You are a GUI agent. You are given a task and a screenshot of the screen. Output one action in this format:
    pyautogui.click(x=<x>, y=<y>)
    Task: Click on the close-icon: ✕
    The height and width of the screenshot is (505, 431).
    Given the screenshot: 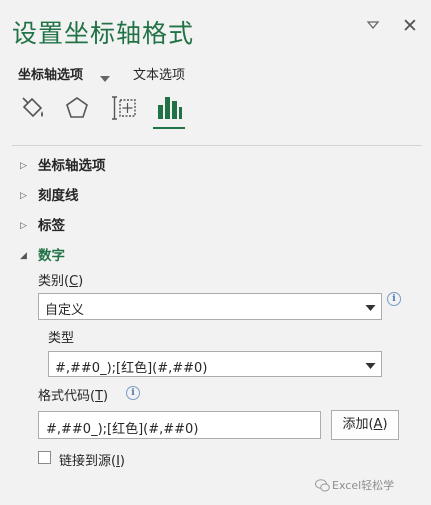 What is the action you would take?
    pyautogui.click(x=410, y=26)
    